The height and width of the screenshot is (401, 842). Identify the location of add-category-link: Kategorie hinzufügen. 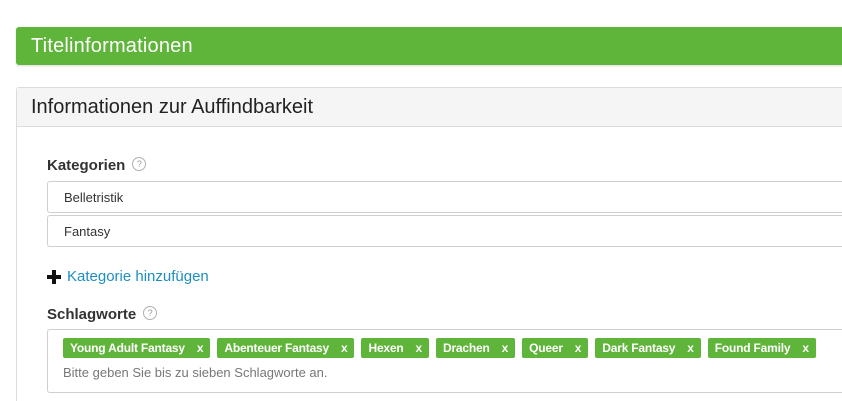
(128, 277).